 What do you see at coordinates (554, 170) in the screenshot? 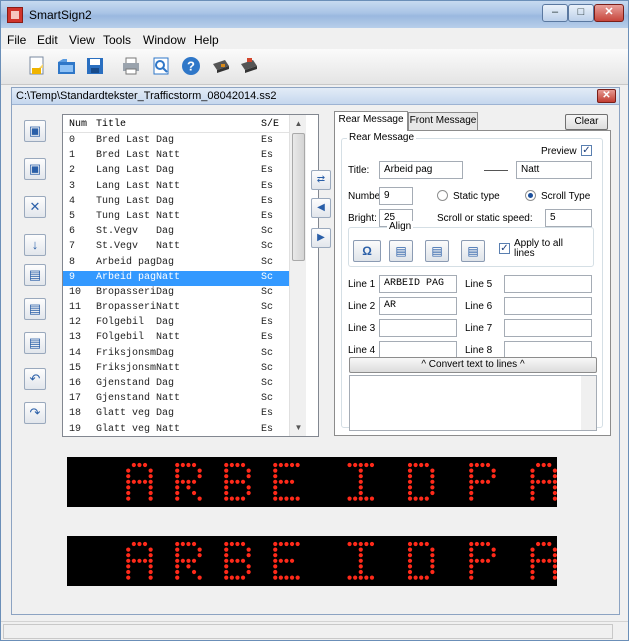
I see `title-right-field: Natt` at bounding box center [554, 170].